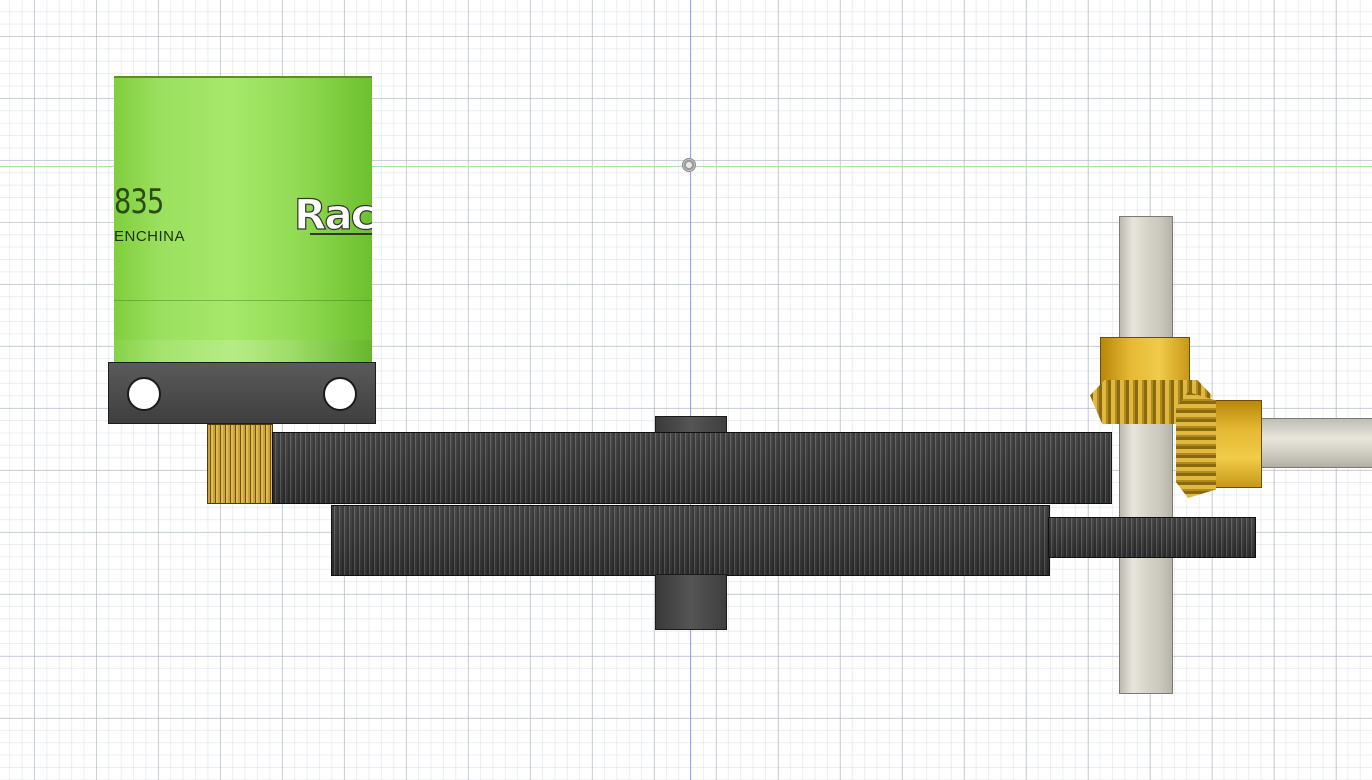  What do you see at coordinates (1146, 455) in the screenshot?
I see `vertical-shaft` at bounding box center [1146, 455].